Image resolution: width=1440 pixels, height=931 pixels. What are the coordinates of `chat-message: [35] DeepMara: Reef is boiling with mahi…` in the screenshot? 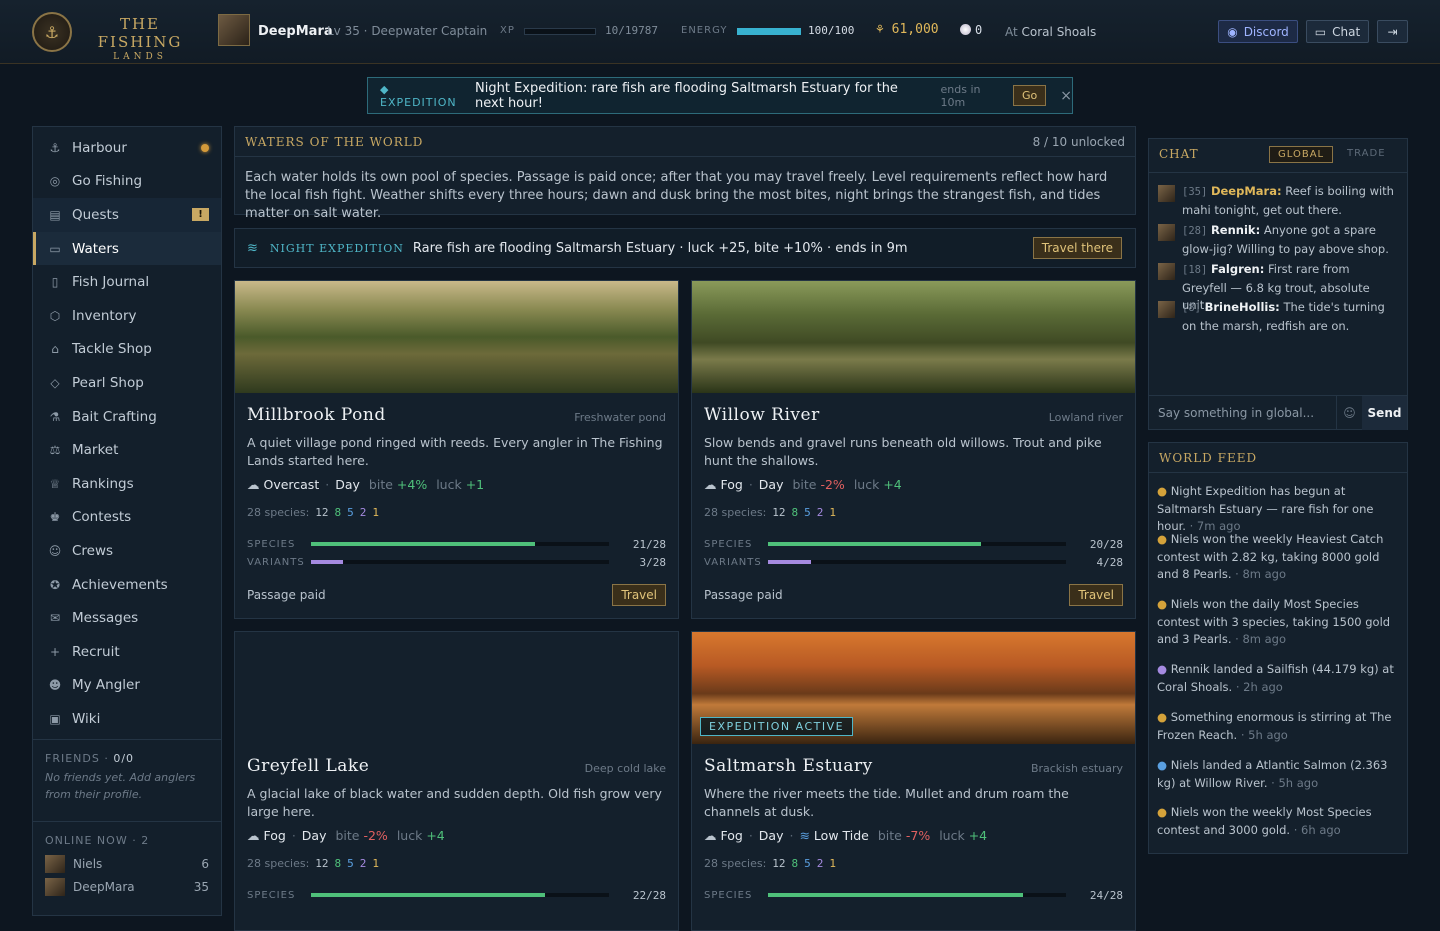 It's located at (1276, 201).